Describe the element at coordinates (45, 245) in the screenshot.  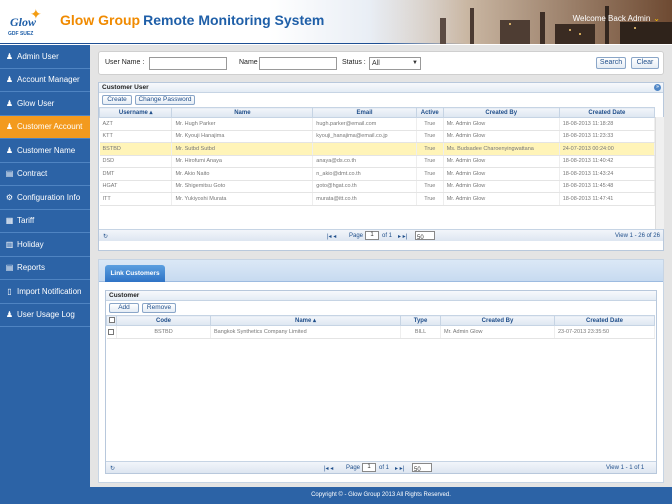
I see `sidebar-item-holiday: ▥ Holiday` at that location.